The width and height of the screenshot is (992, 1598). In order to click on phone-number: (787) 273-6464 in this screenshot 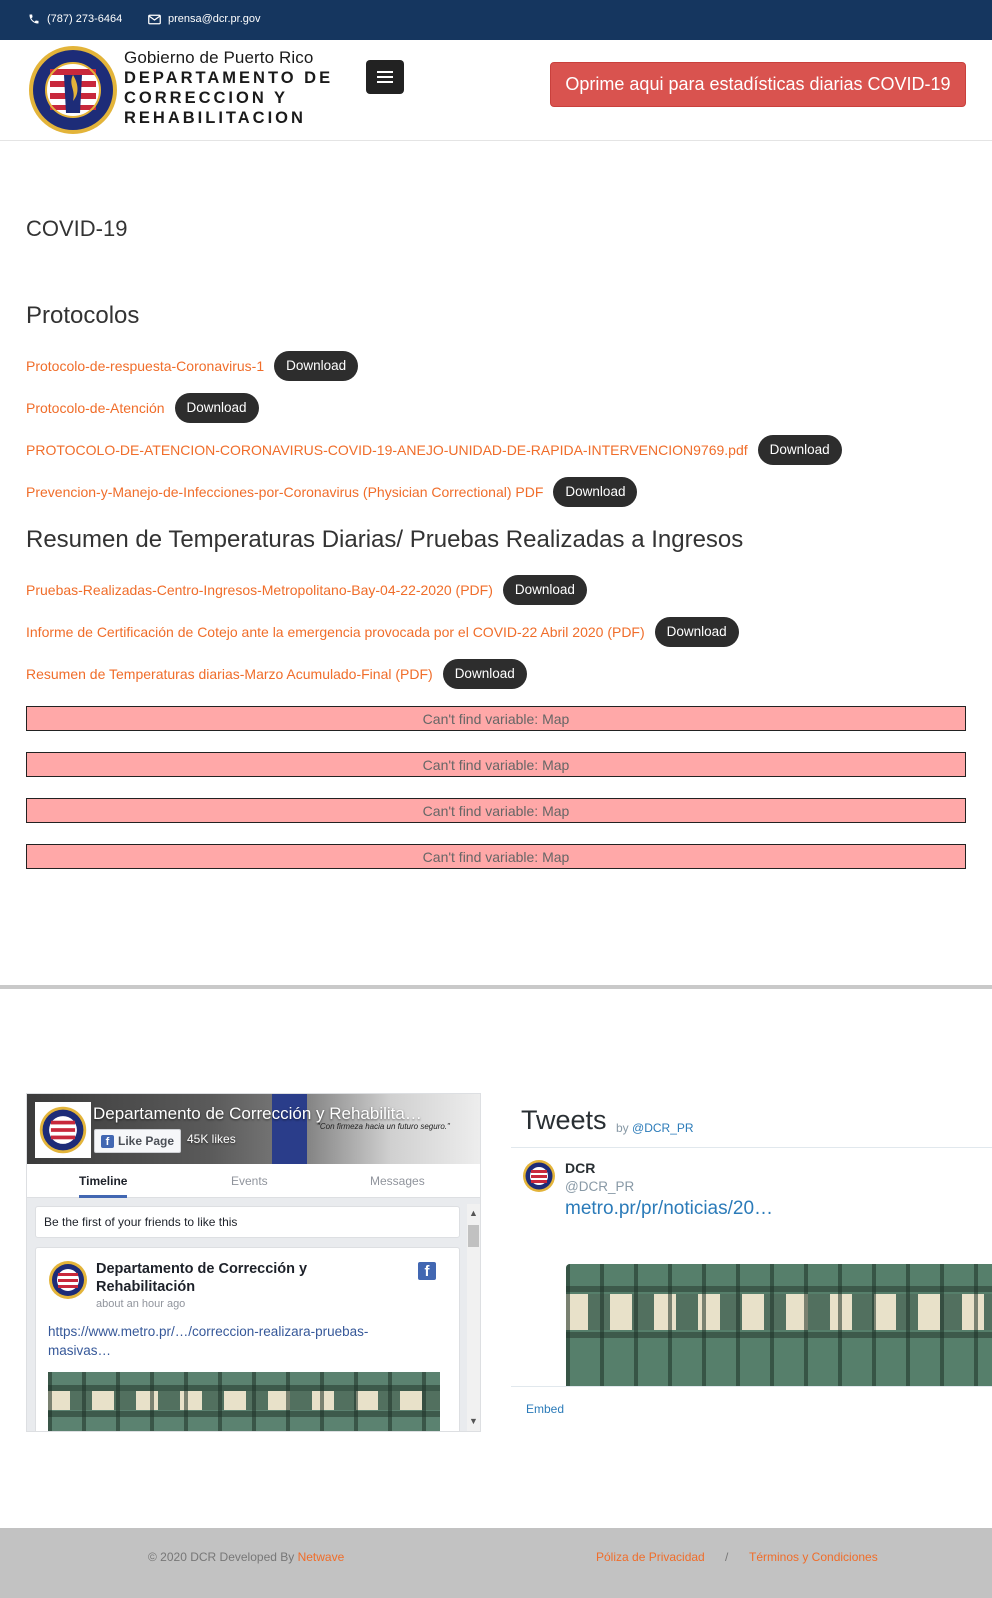, I will do `click(85, 19)`.